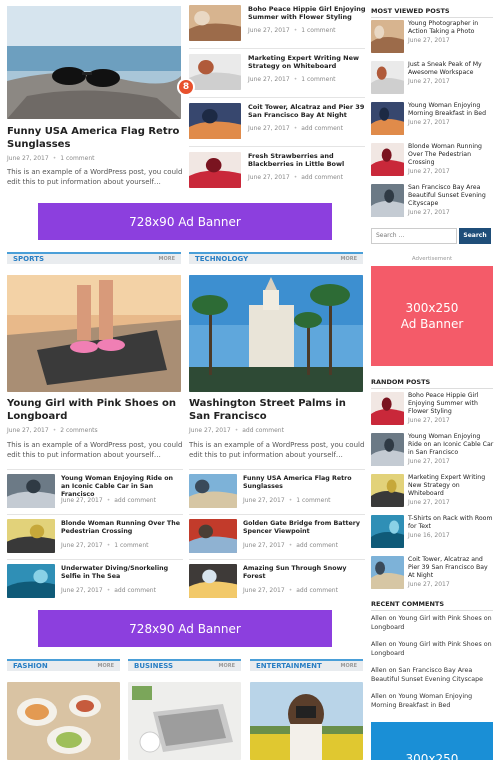 The width and height of the screenshot is (500, 760). I want to click on post-meta: June 27, 2017 • 1 comment, so click(292, 79).